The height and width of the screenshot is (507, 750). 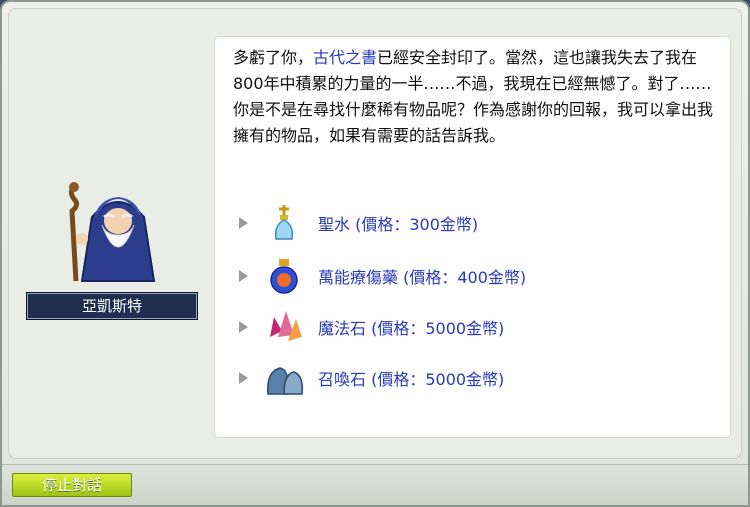 I want to click on stop-conversation-button: 停止對話, so click(x=72, y=485).